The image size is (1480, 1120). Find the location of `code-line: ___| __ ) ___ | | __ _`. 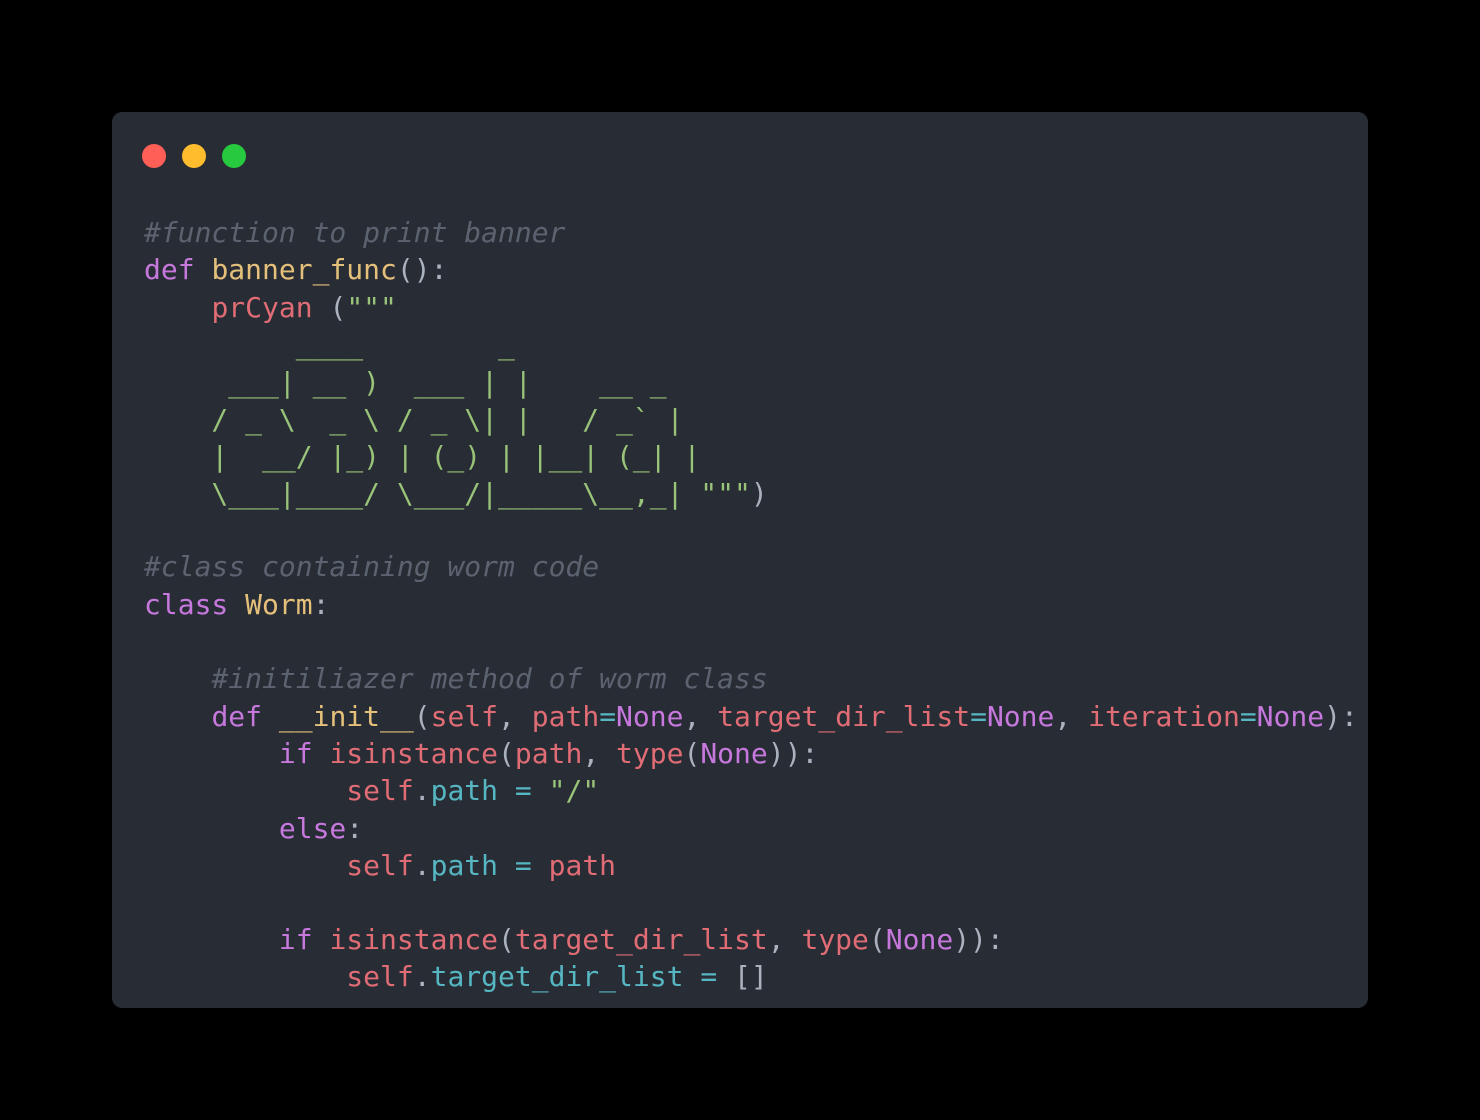

code-line: ___| __ ) ___ | | __ _ is located at coordinates (405, 383).